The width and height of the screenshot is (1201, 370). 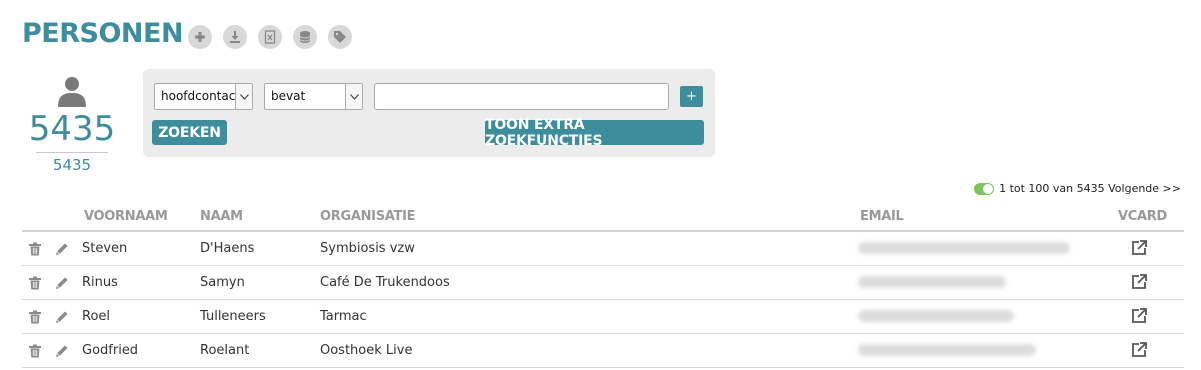 What do you see at coordinates (72, 165) in the screenshot?
I see `person-total-small: 5435` at bounding box center [72, 165].